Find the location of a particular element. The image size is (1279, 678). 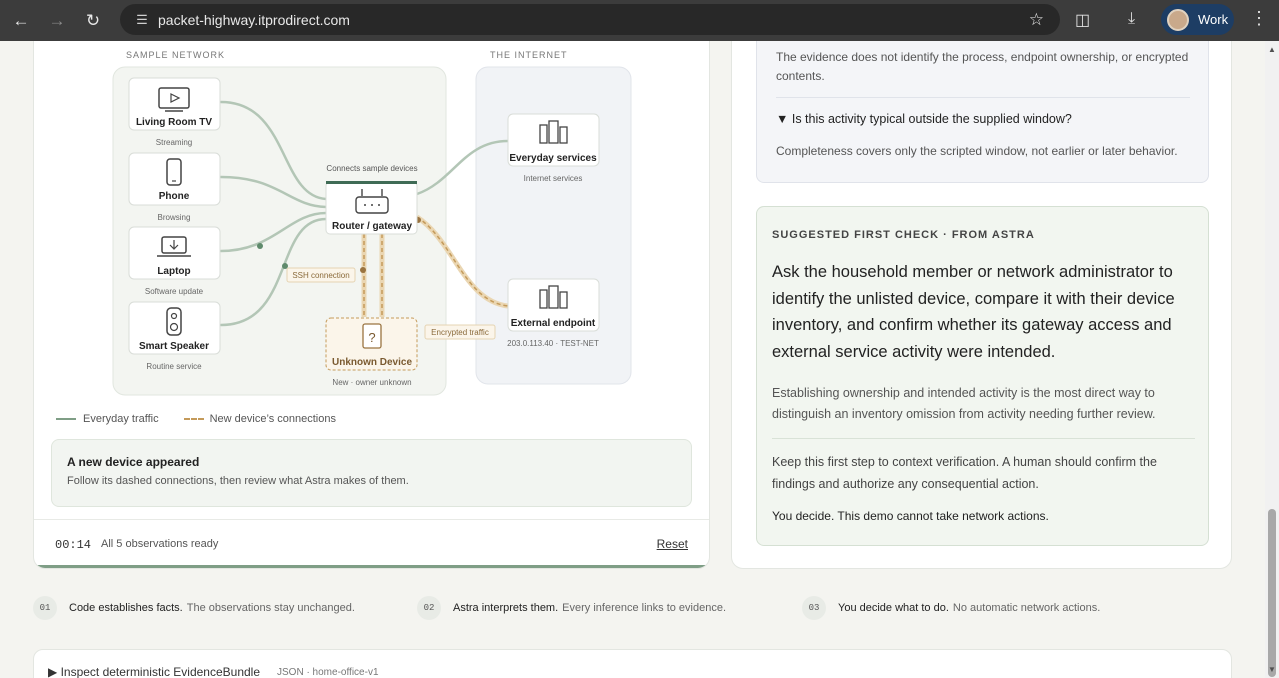

unknown-device-node: ? Unknown Device is located at coordinates (371, 344).